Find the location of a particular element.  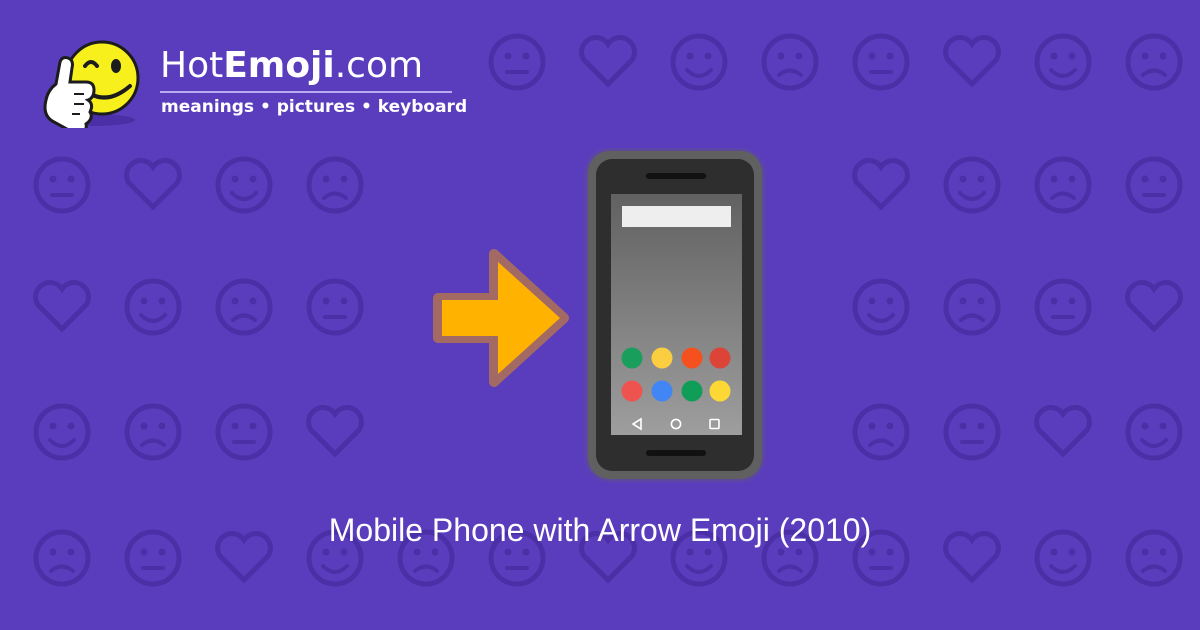

mobile-phone-with-arrow-icon is located at coordinates (597, 315).